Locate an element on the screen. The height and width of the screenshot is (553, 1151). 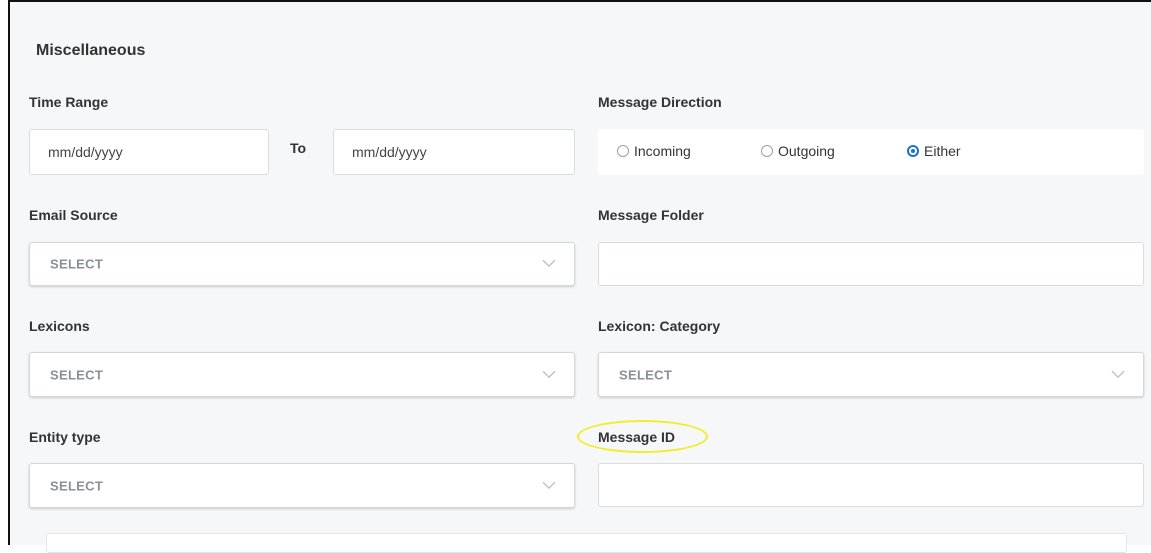
radio-outgoing: Outgoing is located at coordinates (798, 151).